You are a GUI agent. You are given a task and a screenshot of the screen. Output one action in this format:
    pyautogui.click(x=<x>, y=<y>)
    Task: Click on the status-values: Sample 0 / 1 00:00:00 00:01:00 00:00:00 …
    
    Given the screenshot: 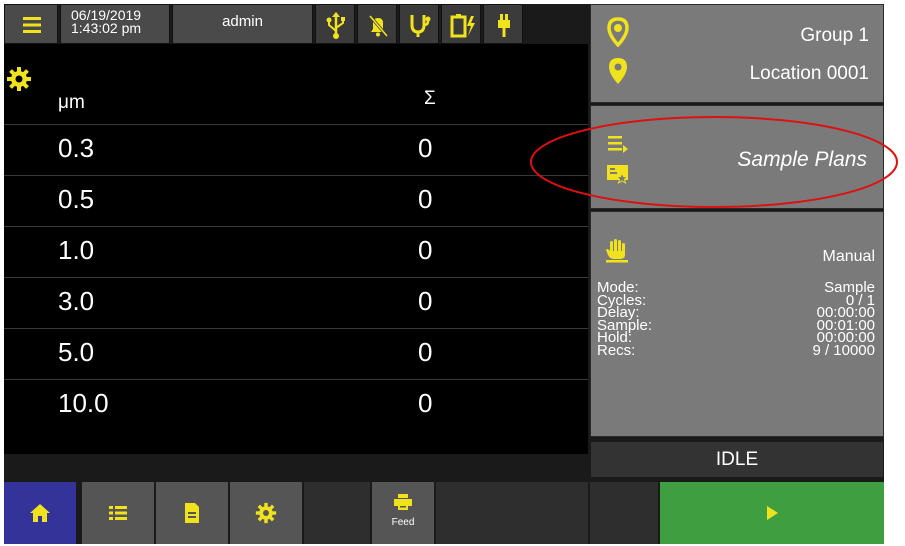 What is the action you would take?
    pyautogui.click(x=843, y=319)
    